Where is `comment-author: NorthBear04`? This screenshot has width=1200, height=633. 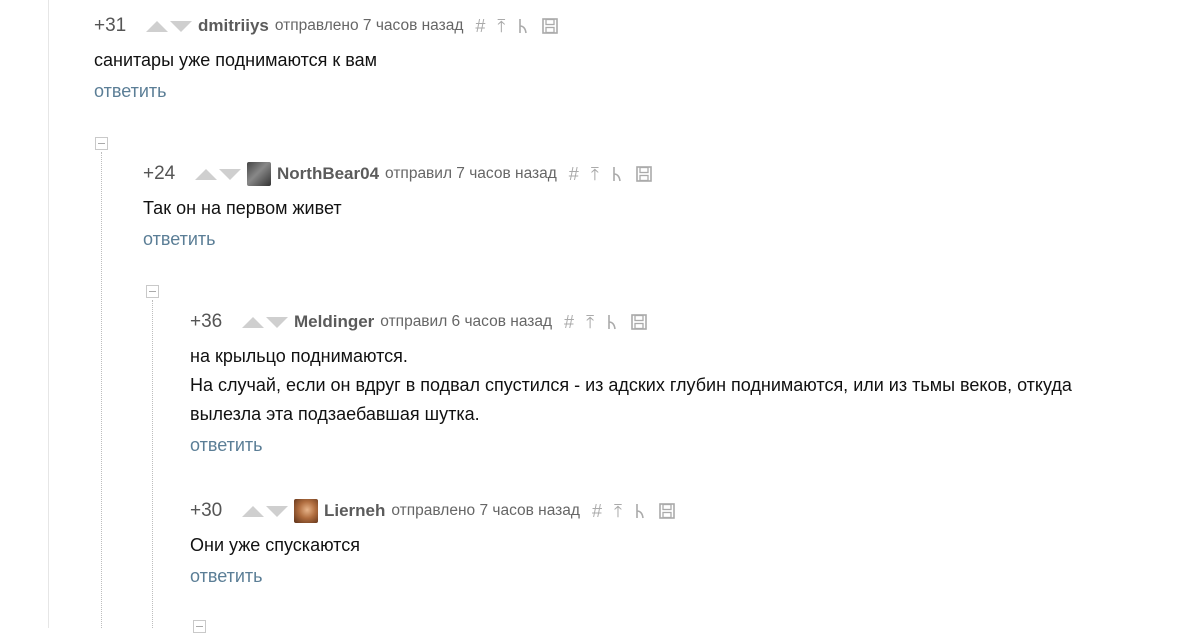 comment-author: NorthBear04 is located at coordinates (328, 174).